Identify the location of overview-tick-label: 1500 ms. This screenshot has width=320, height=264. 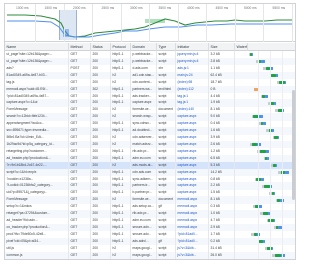
(51, 8).